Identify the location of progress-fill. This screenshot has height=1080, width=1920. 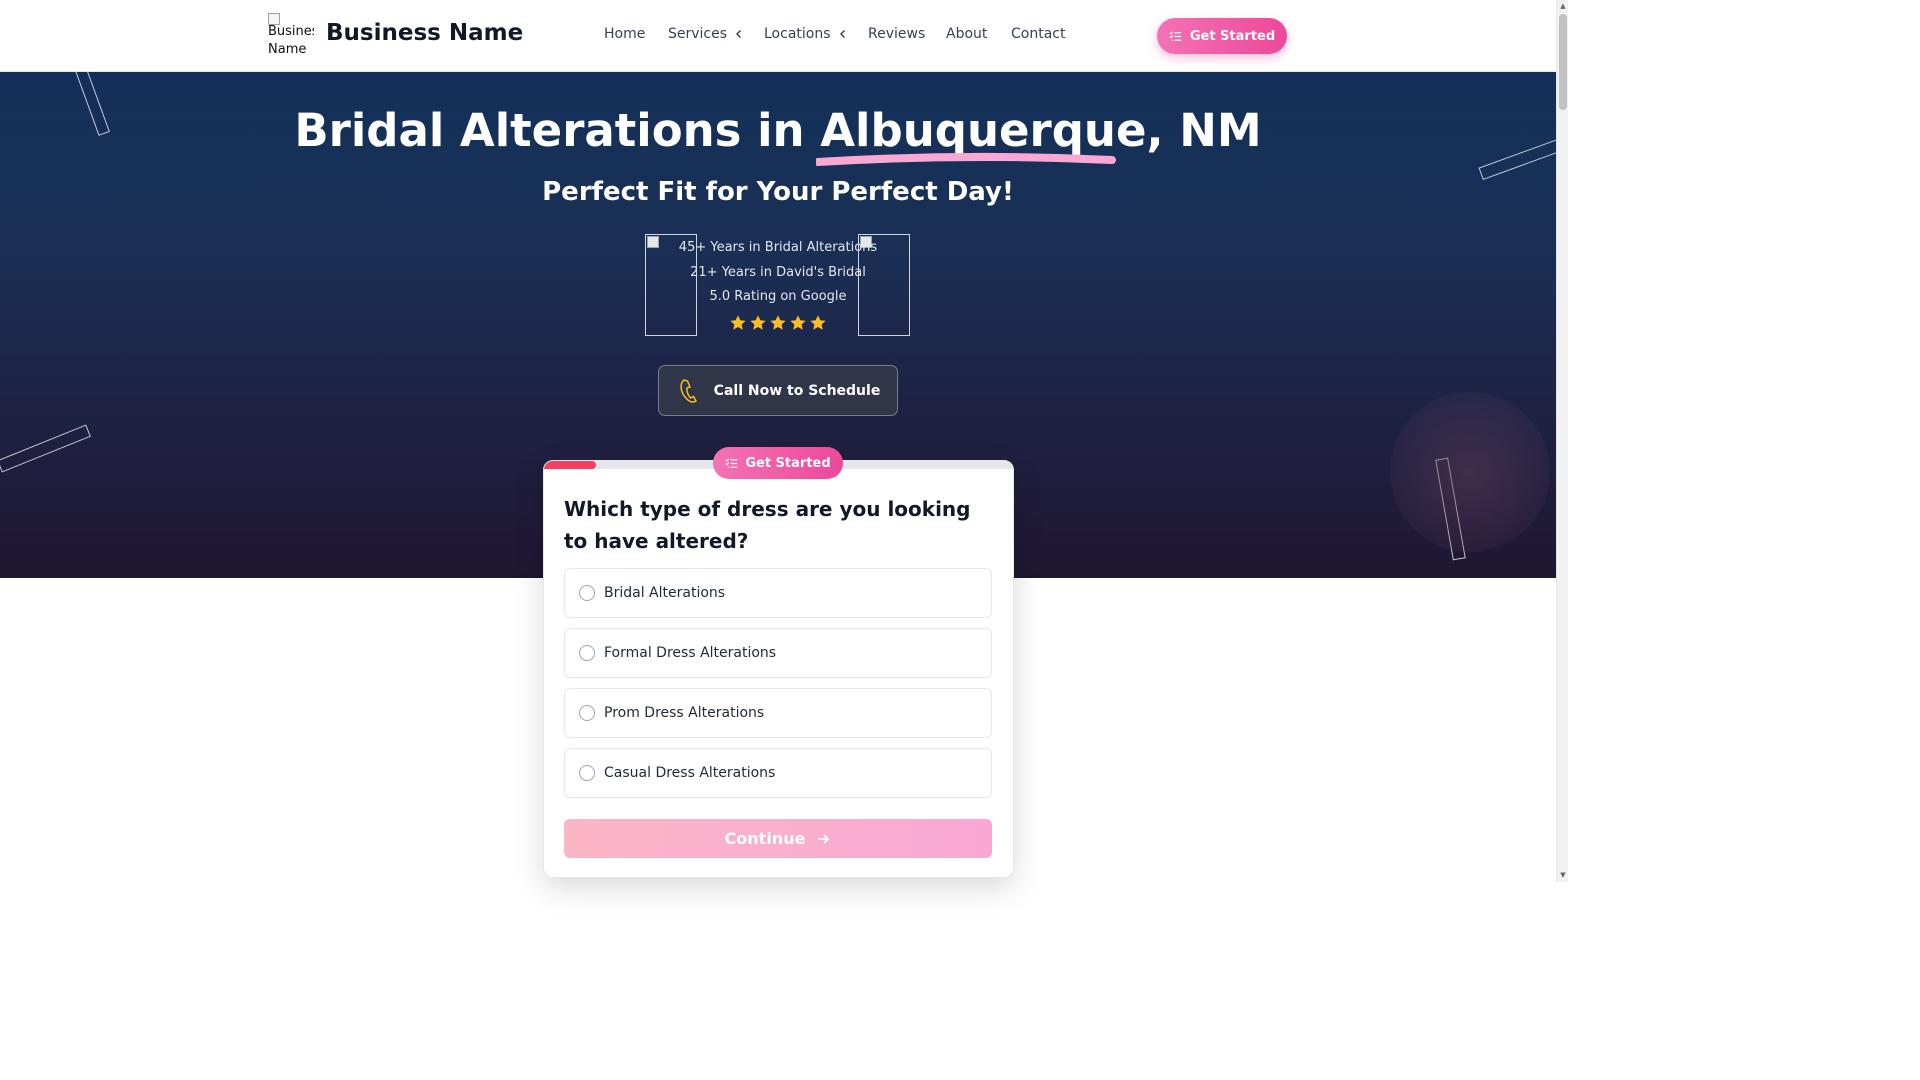
(570, 465).